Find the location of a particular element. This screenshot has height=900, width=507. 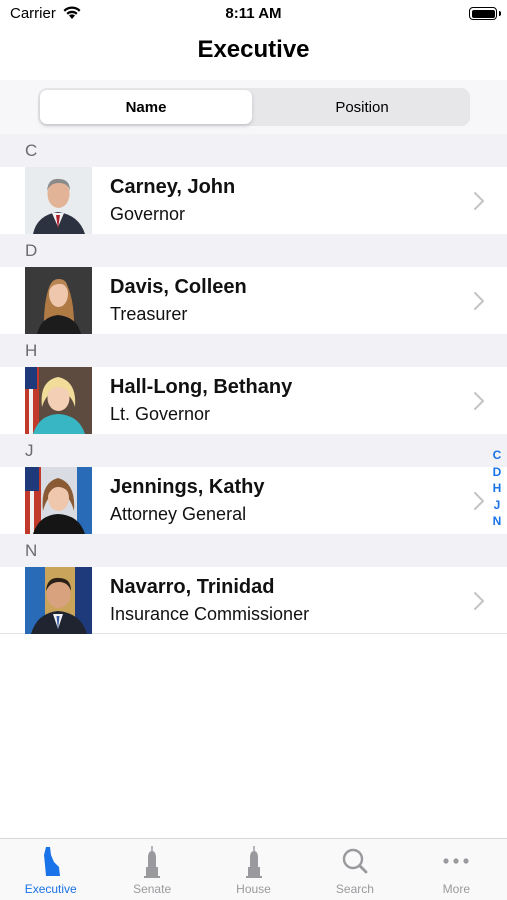

person-name: Jennings, Kathy is located at coordinates (187, 487).